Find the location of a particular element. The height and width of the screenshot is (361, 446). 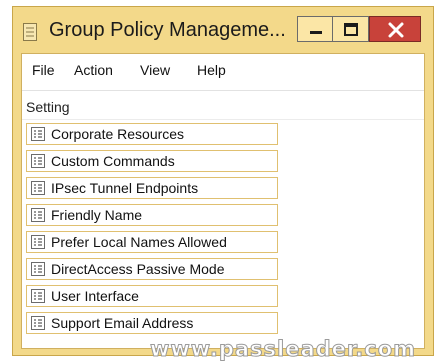

minimize-button is located at coordinates (315, 29).